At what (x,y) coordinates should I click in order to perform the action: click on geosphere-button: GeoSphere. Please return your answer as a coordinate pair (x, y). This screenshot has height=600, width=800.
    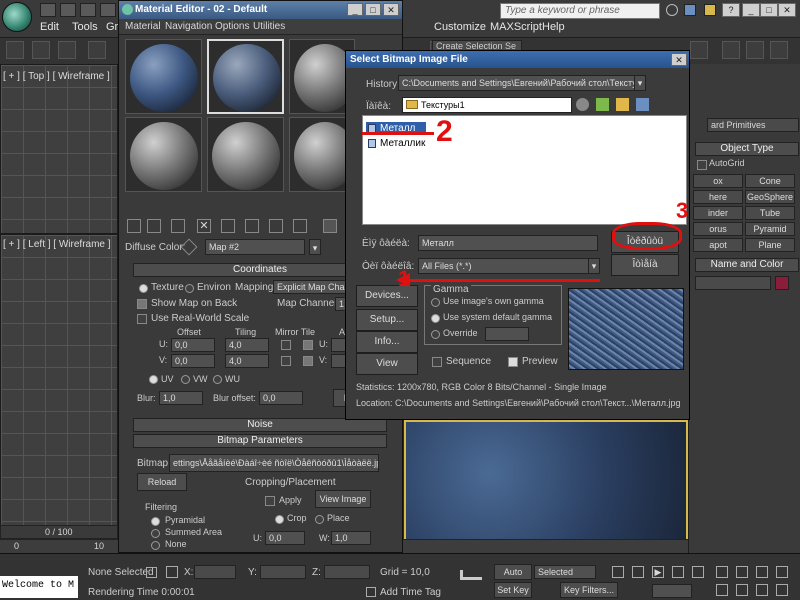
    Looking at the image, I should click on (770, 197).